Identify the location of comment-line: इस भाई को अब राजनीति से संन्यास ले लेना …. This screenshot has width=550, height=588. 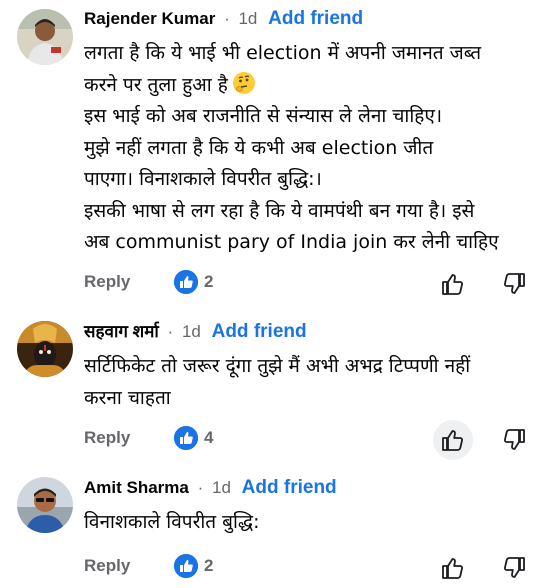
(263, 116).